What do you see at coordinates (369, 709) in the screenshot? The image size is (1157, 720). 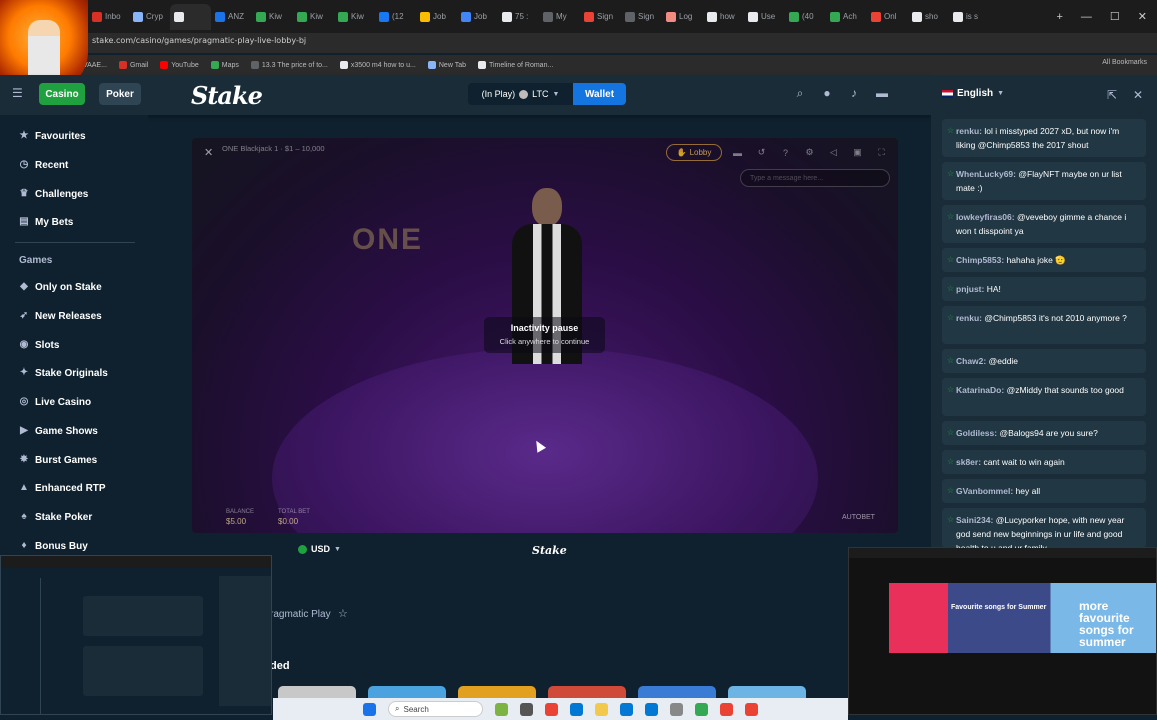 I see `windows-start-icon` at bounding box center [369, 709].